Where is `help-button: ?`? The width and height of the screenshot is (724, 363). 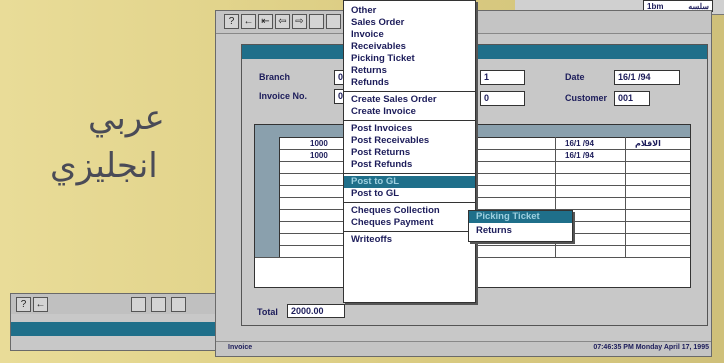 help-button: ? is located at coordinates (231, 21).